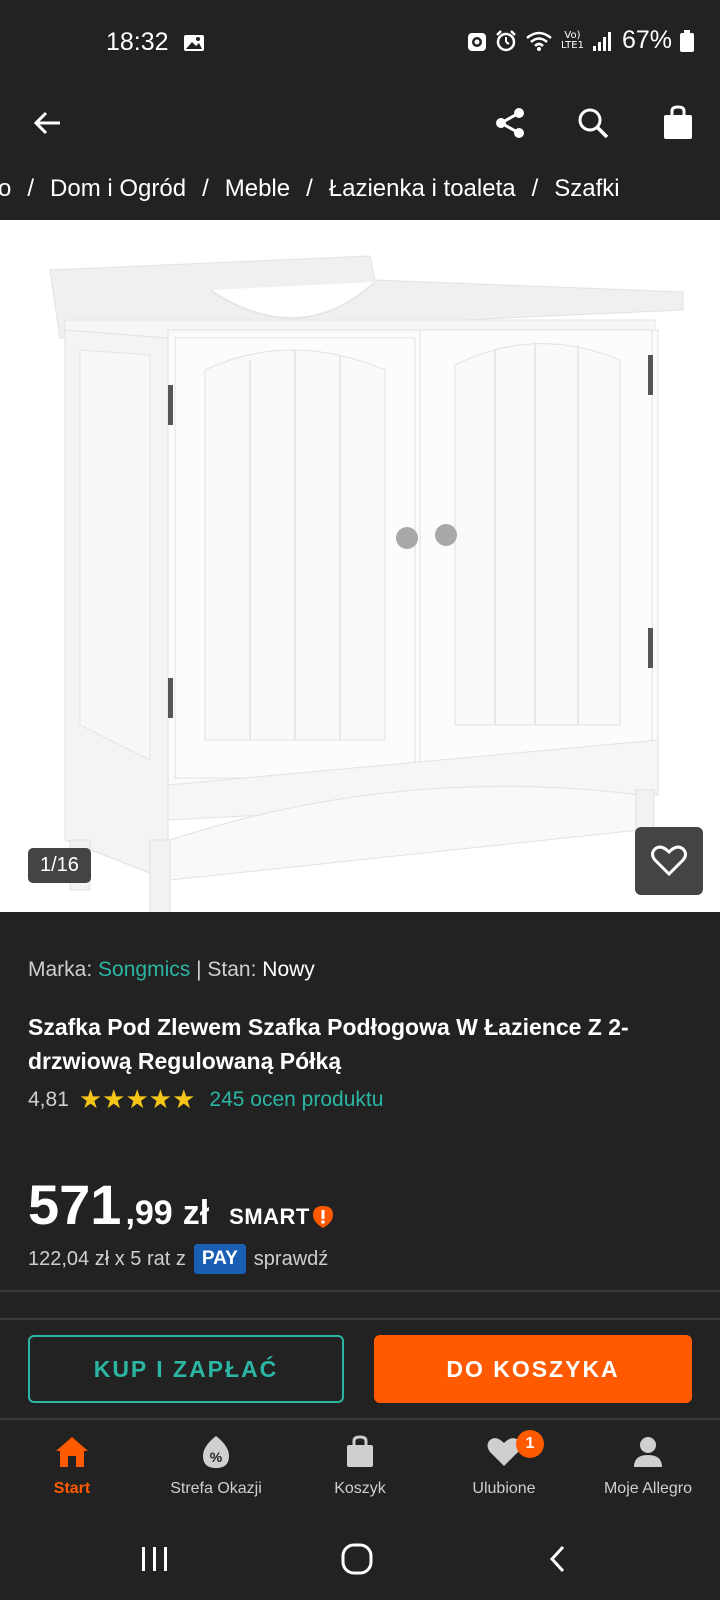 This screenshot has height=1600, width=720. I want to click on share-icon, so click(510, 123).